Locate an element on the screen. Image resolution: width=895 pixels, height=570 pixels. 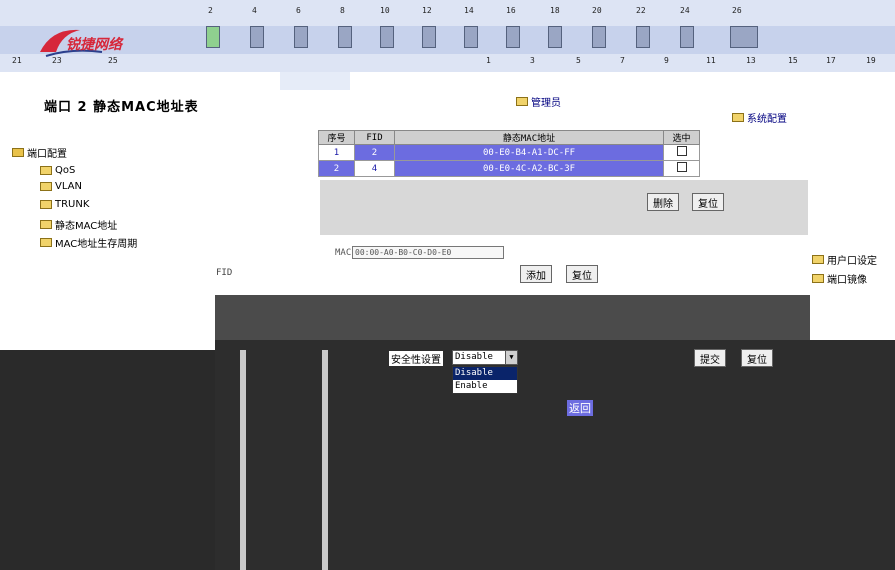
table-row: 2 4 00-E0-4C-A2-BC-3F is located at coordinates (509, 168).